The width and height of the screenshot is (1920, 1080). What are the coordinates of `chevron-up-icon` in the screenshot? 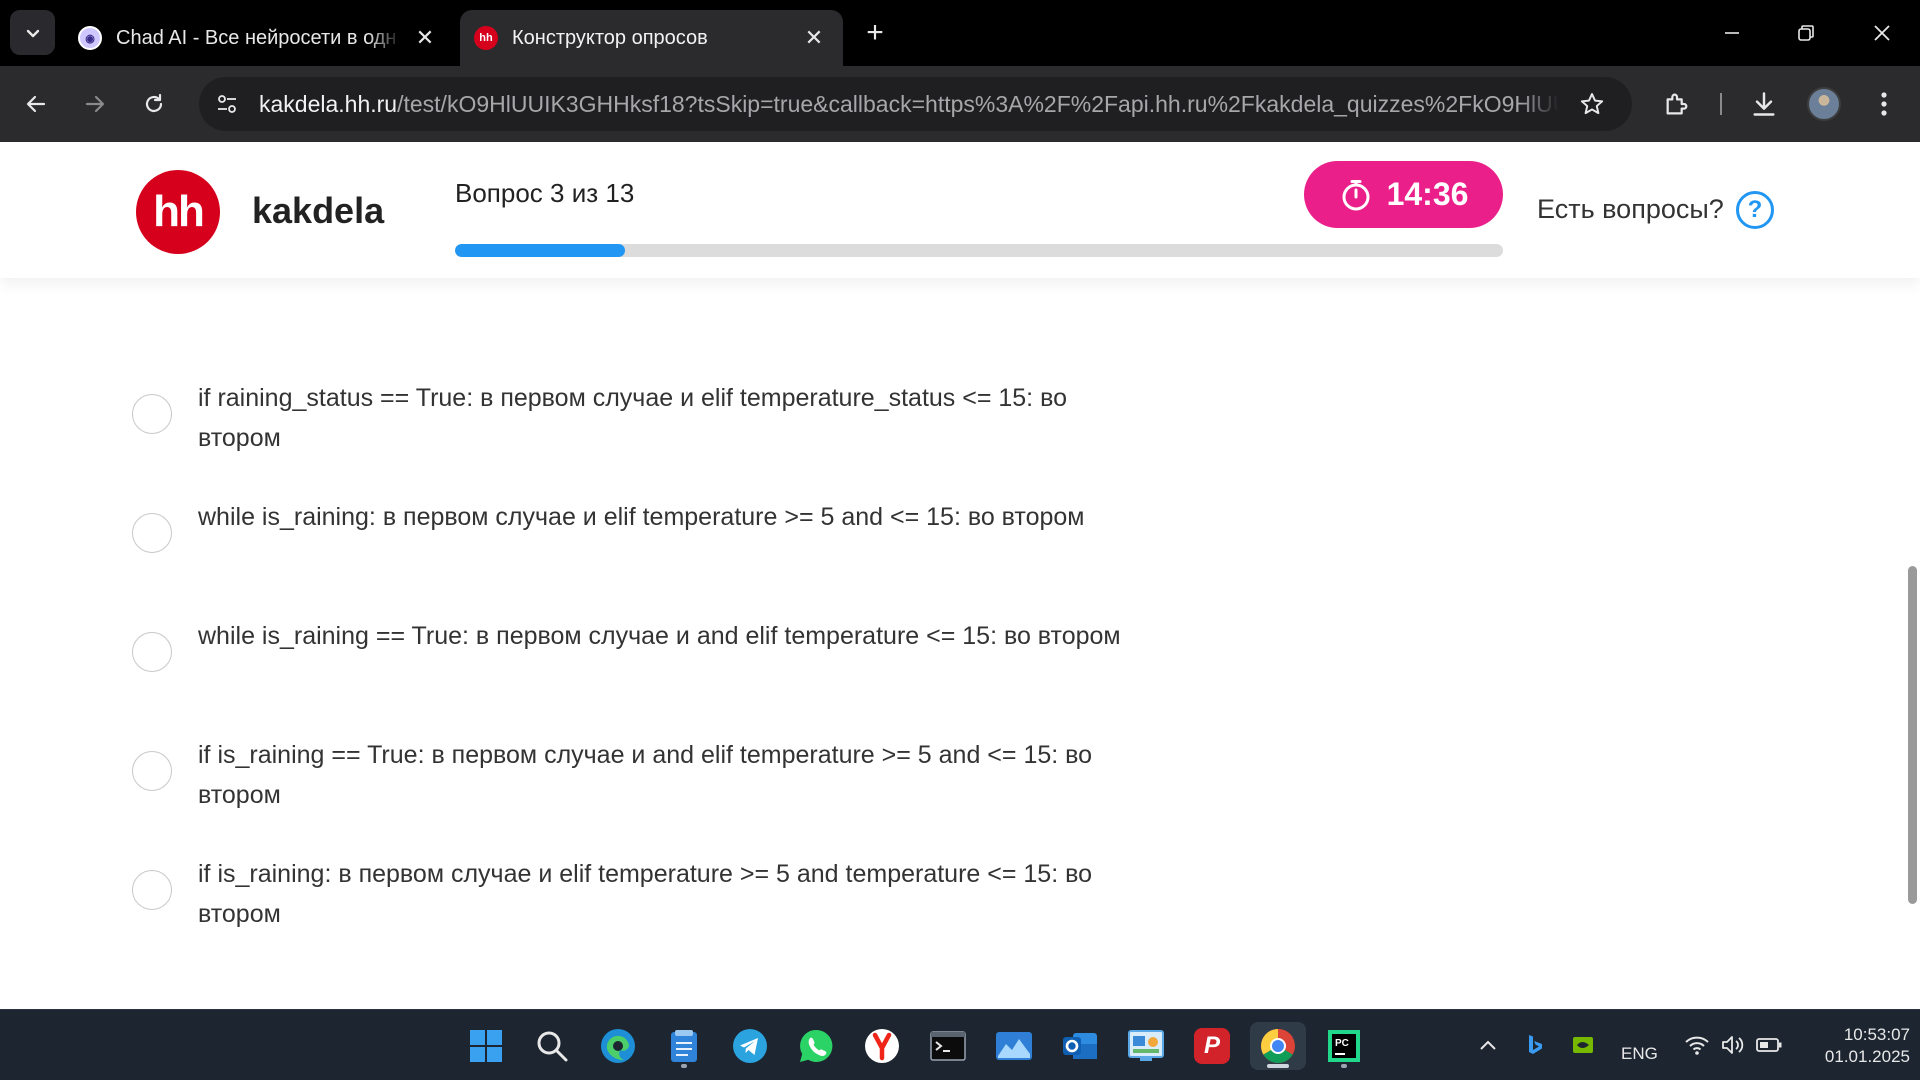 It's located at (1488, 1045).